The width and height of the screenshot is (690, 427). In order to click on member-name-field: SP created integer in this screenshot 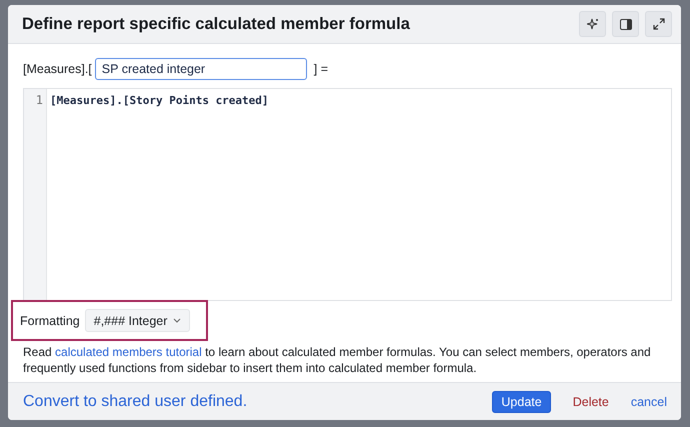, I will do `click(200, 69)`.